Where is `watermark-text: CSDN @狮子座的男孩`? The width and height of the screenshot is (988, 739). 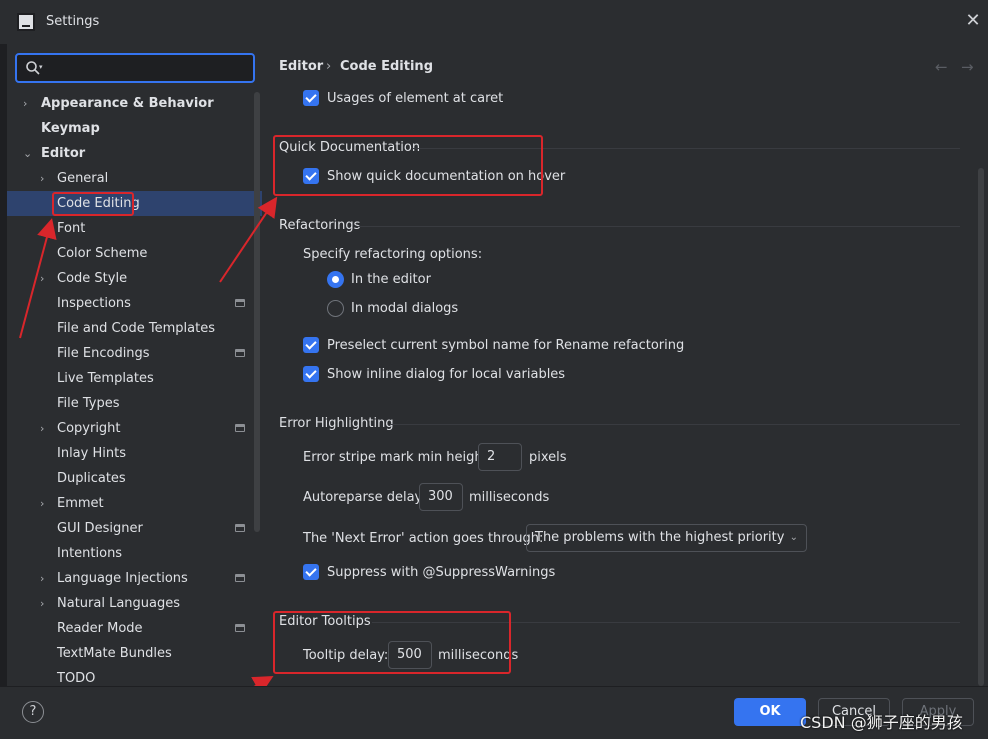 watermark-text: CSDN @狮子座的男孩 is located at coordinates (881, 722).